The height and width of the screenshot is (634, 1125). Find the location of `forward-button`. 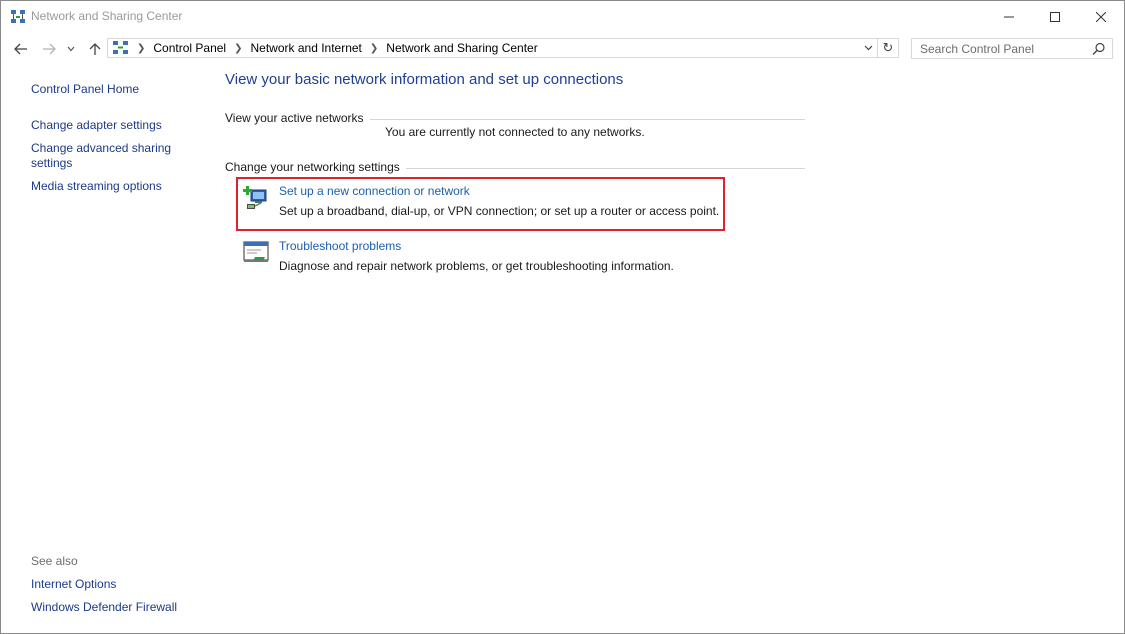

forward-button is located at coordinates (49, 49).